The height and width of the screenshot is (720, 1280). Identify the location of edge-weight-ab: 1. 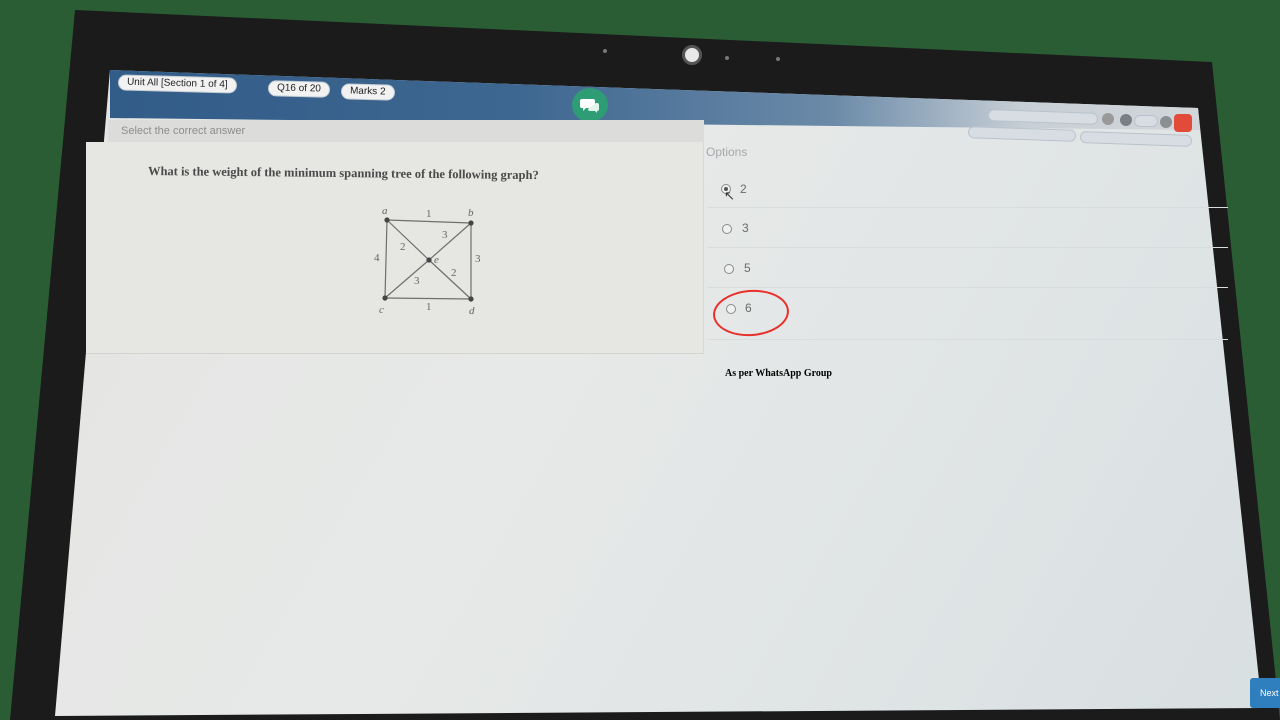
(429, 214).